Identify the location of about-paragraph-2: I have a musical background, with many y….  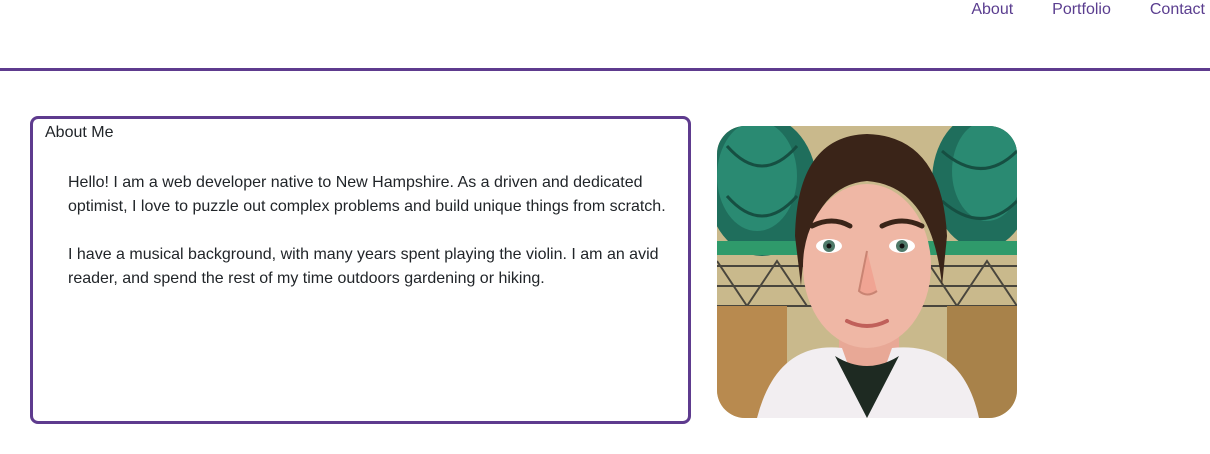
(363, 266).